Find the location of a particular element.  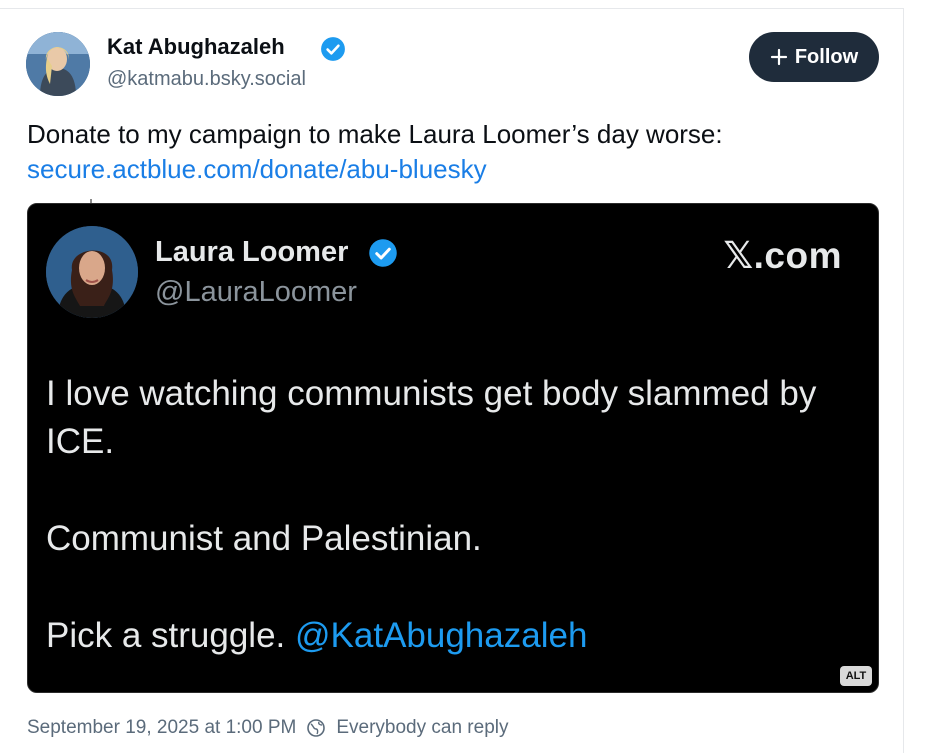

quoted-text-line-3: Communist and Palestinian. is located at coordinates (264, 538).